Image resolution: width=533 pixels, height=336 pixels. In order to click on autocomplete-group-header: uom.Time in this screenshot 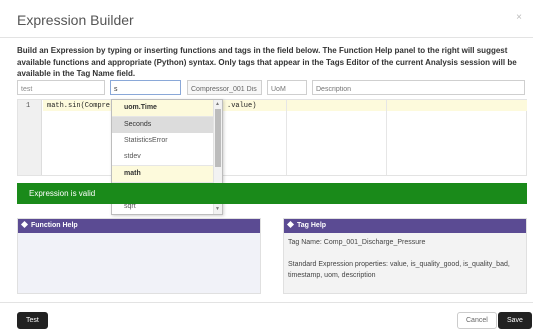, I will do `click(163, 108)`.